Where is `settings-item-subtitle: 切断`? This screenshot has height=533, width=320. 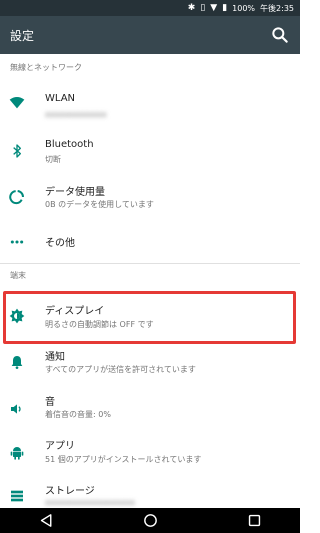
settings-item-subtitle: 切断 is located at coordinates (53, 159).